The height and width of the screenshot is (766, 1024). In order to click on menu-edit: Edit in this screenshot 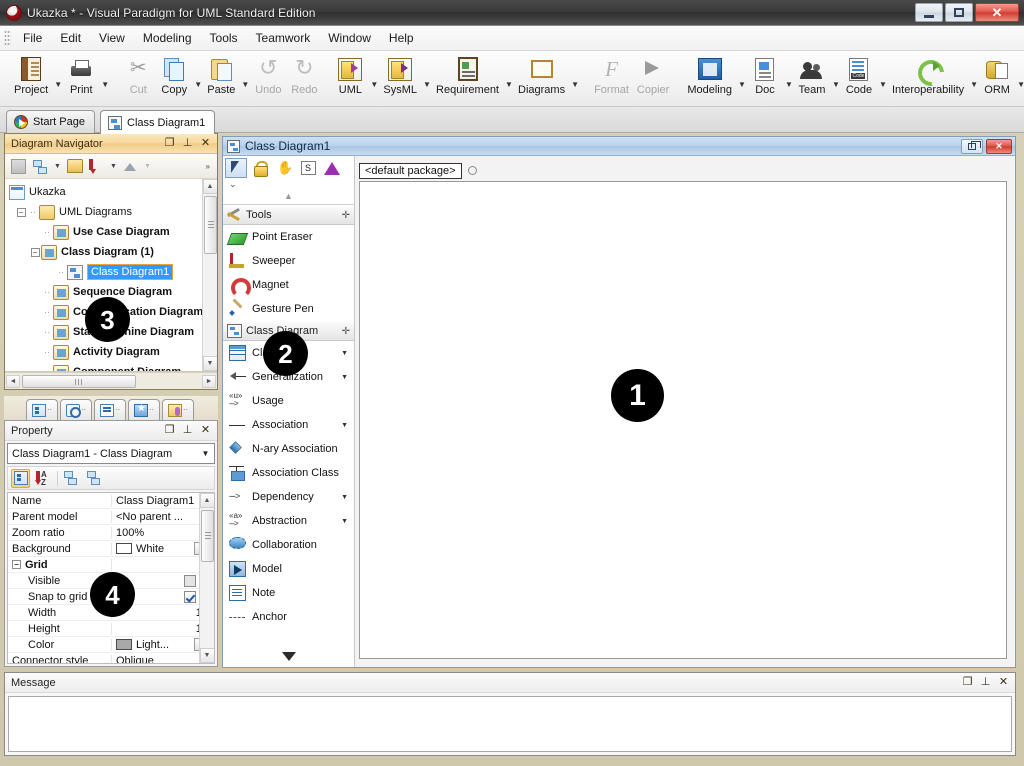, I will do `click(70, 38)`.